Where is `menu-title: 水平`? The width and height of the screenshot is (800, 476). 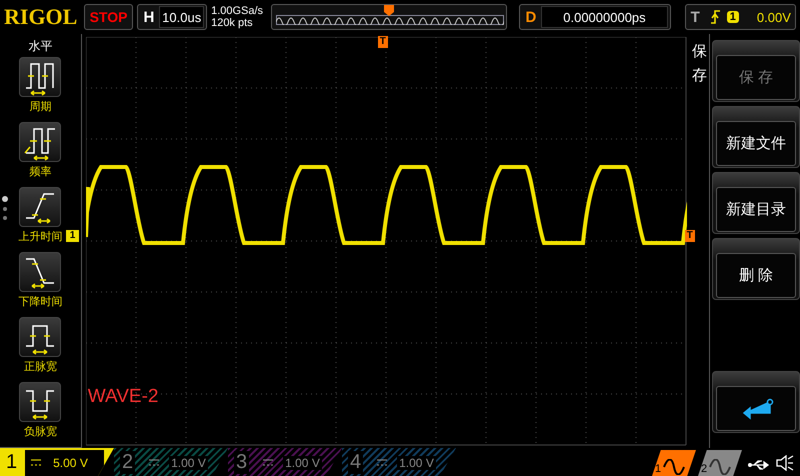 menu-title: 水平 is located at coordinates (40, 46).